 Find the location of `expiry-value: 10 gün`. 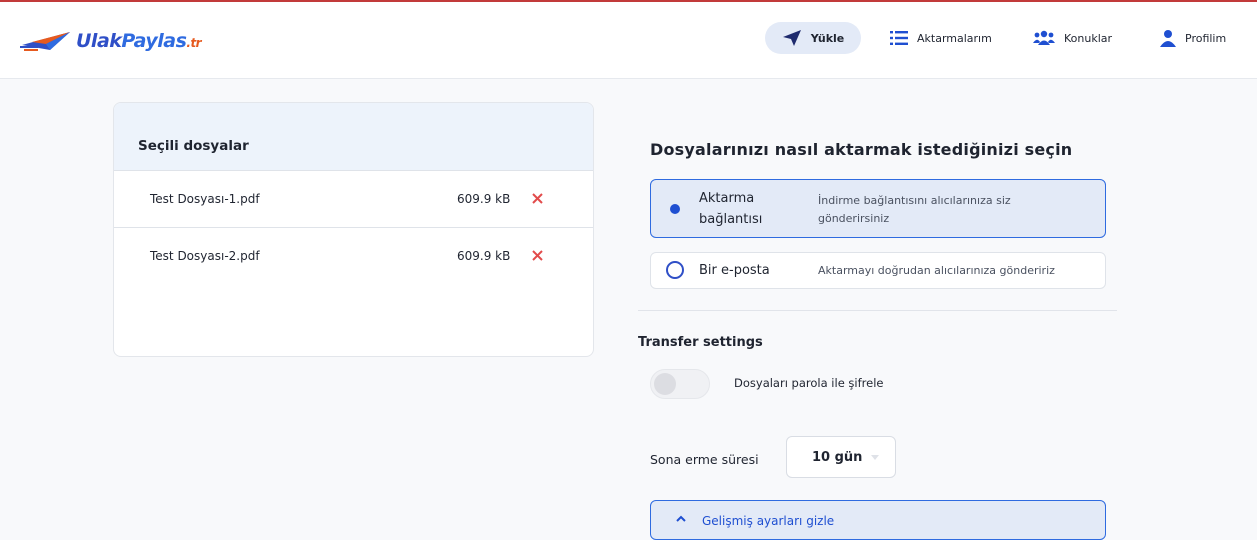

expiry-value: 10 gün is located at coordinates (837, 457).